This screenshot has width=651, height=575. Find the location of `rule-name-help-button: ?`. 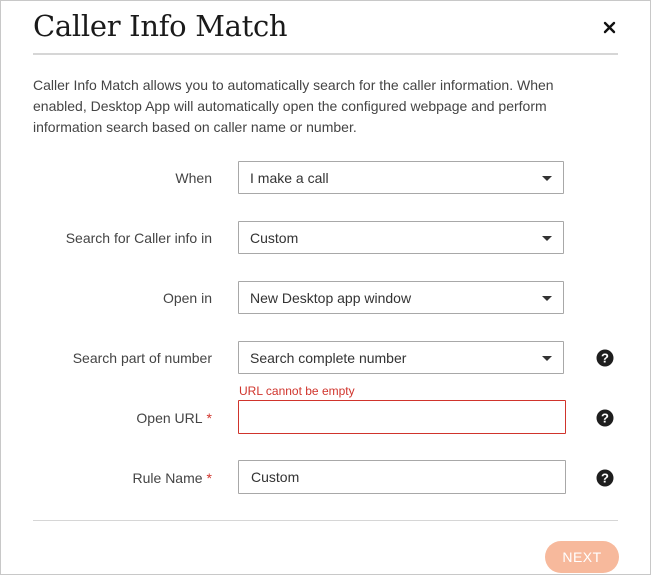

rule-name-help-button: ? is located at coordinates (605, 478).